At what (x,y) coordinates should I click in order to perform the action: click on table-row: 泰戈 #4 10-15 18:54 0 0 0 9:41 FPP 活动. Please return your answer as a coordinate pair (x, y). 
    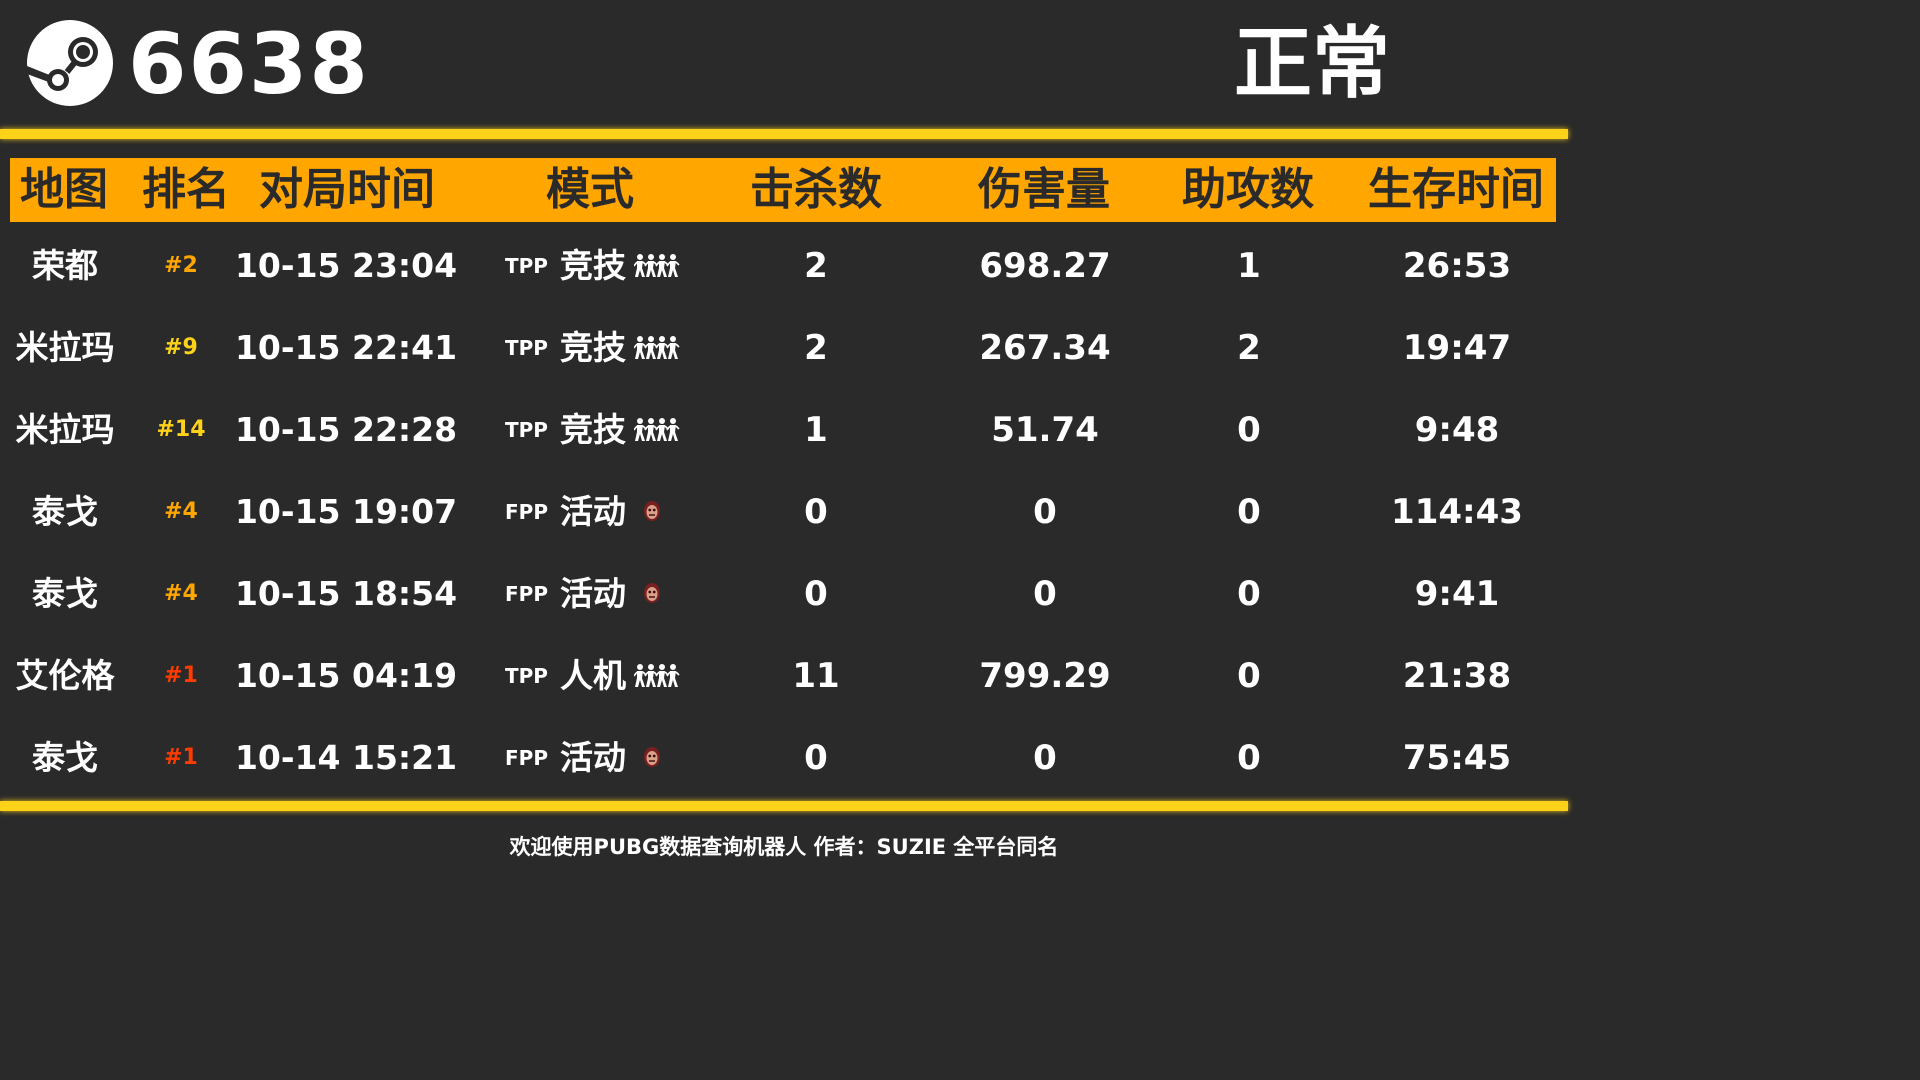
    Looking at the image, I should click on (784, 594).